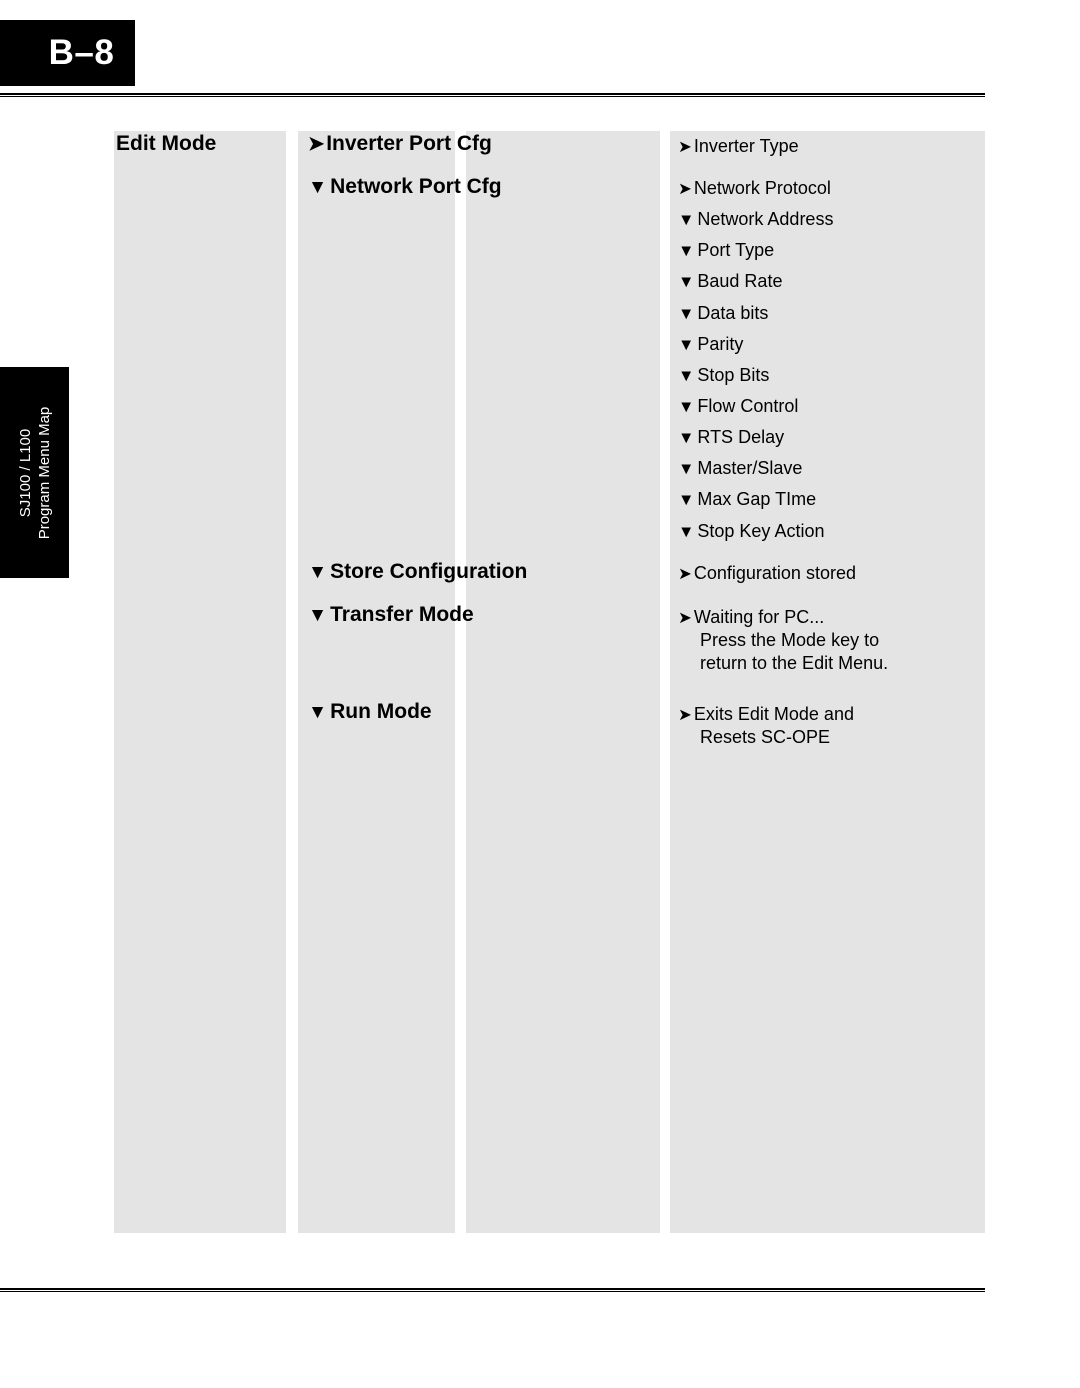 The image size is (1080, 1388). I want to click on section-side-tab-text: SJ100 / L100 Program Menu Map, so click(35, 472).